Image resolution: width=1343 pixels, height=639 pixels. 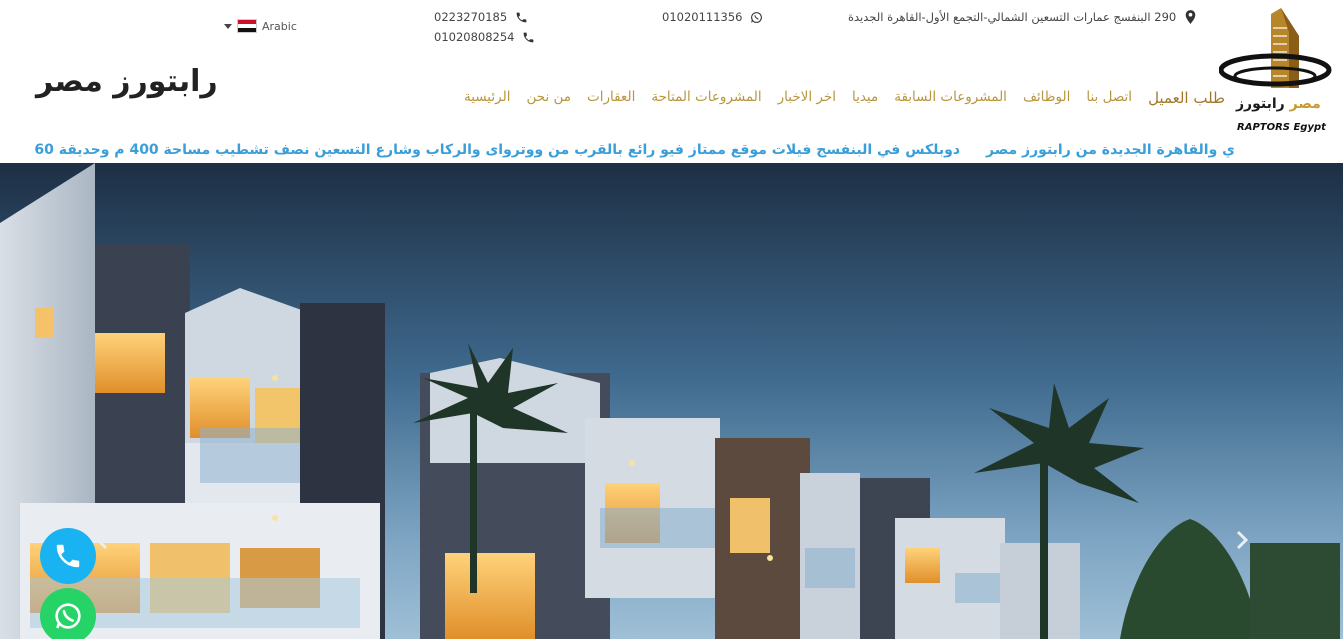 What do you see at coordinates (1190, 17) in the screenshot?
I see `map-marker-icon` at bounding box center [1190, 17].